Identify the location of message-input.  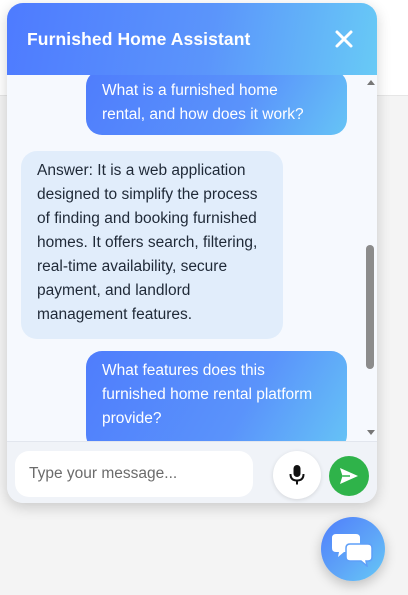
(134, 474).